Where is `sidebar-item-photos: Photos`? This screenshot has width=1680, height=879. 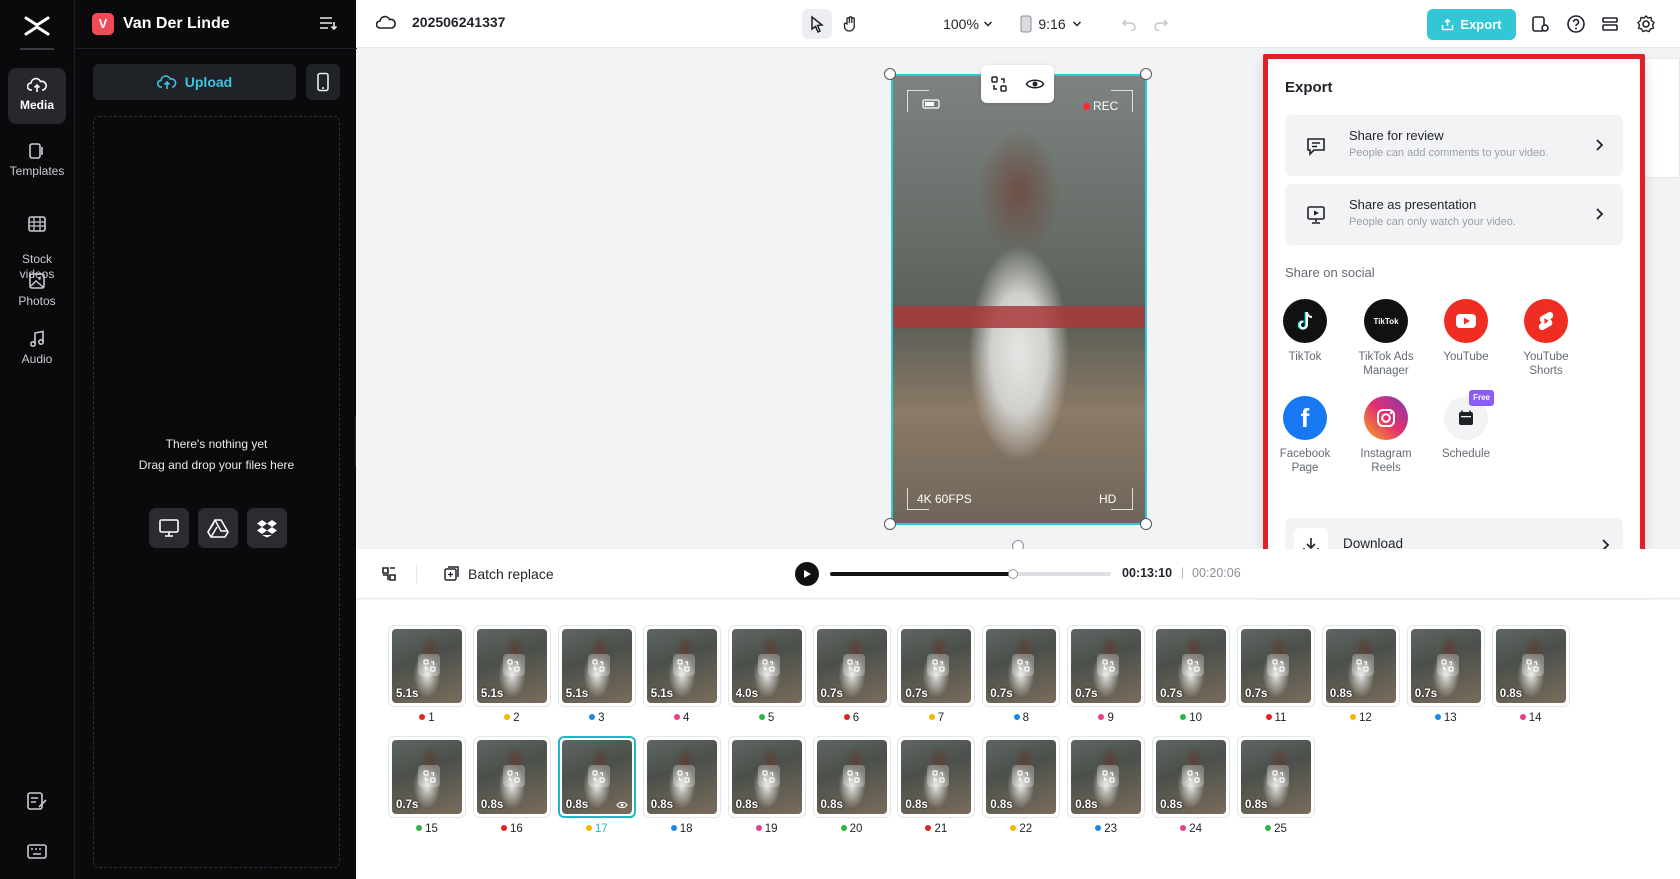 sidebar-item-photos: Photos is located at coordinates (37, 289).